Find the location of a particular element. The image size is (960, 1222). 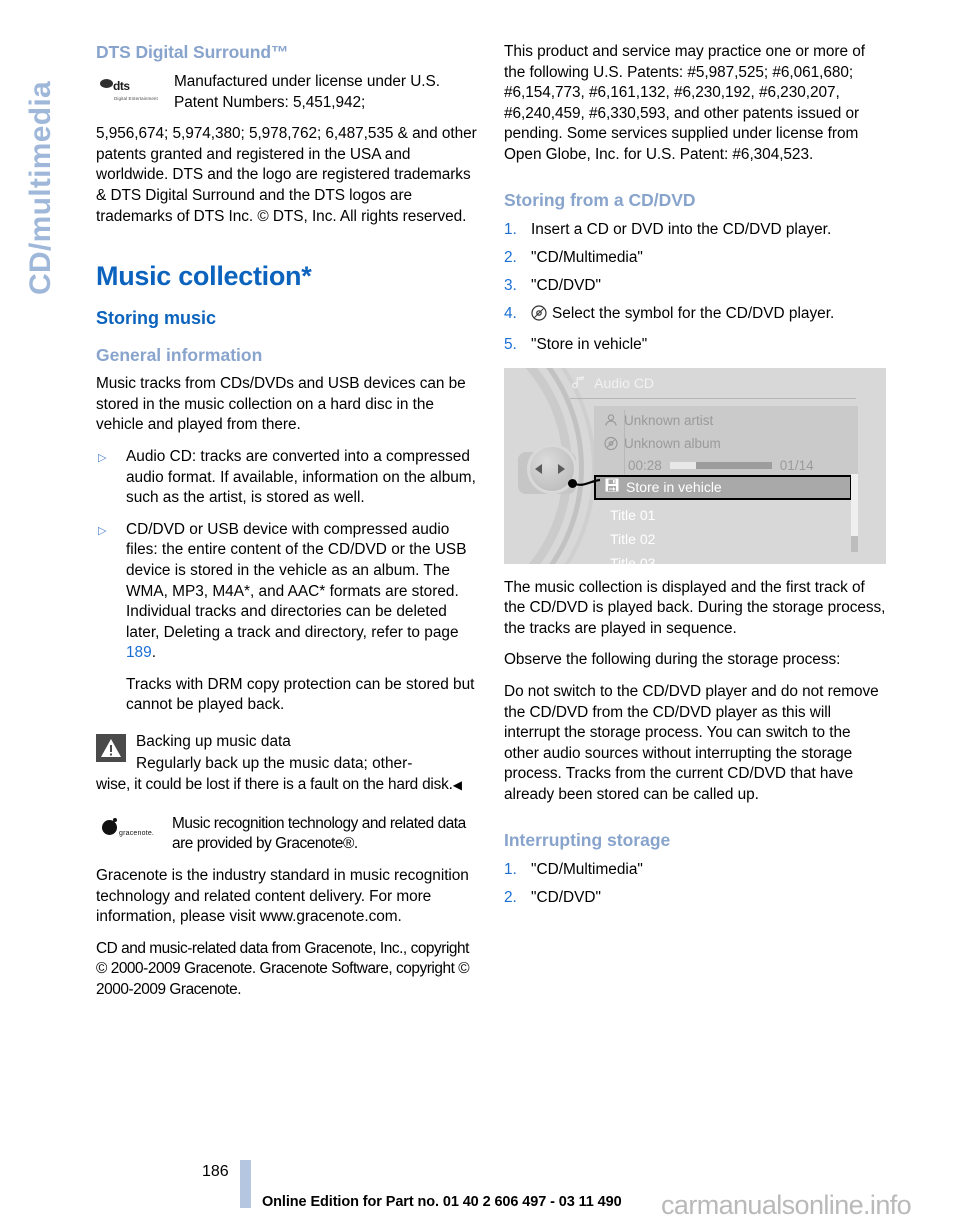

arrow-left-icon is located at coordinates (538, 468).